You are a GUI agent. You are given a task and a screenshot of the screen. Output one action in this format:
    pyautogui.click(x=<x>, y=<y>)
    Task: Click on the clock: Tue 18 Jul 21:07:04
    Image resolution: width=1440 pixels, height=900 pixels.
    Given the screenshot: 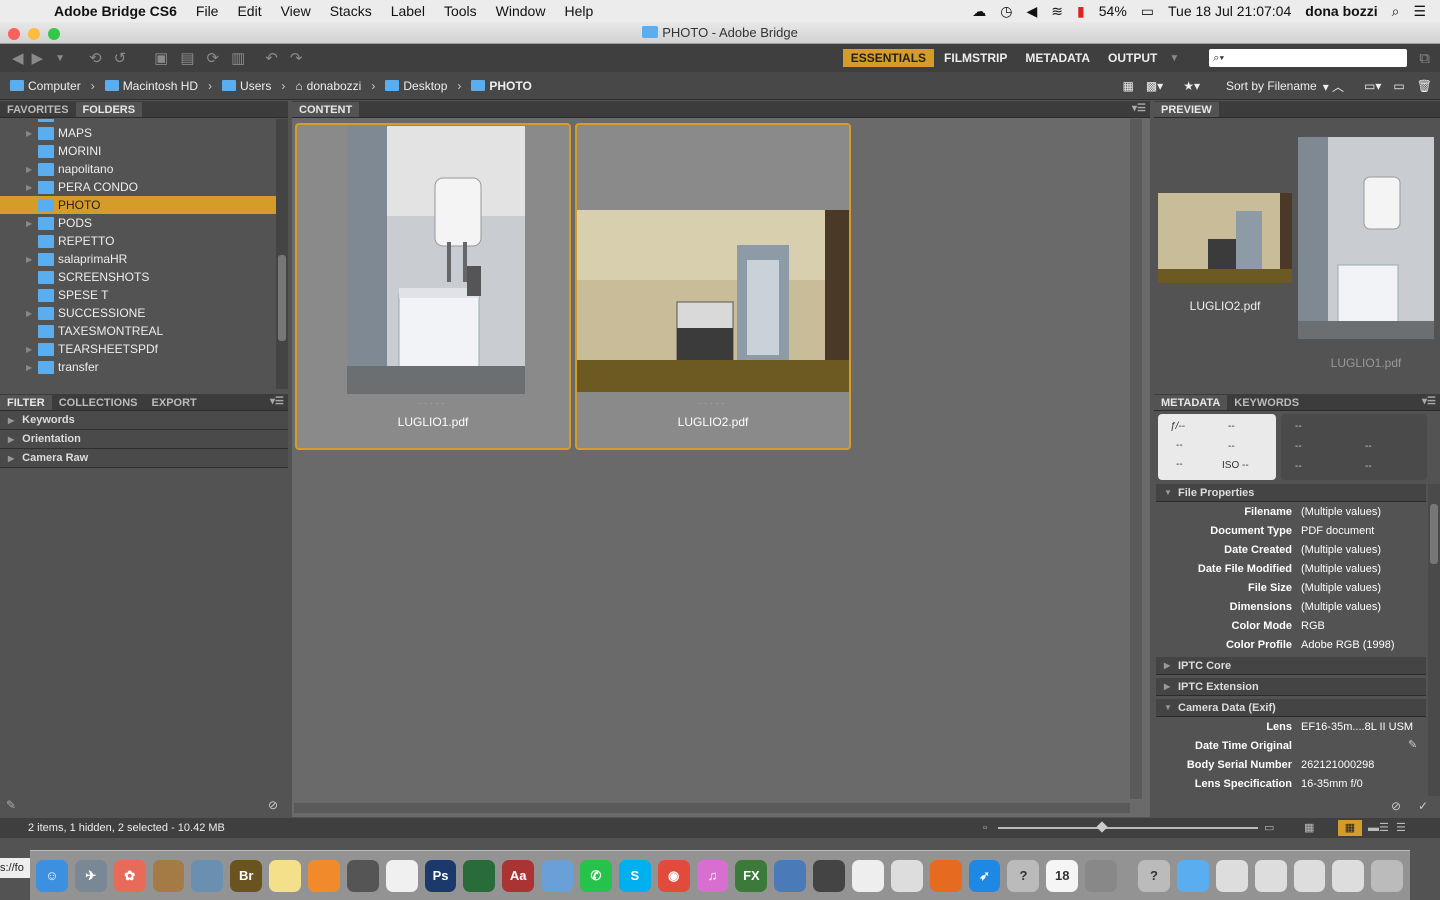 What is the action you would take?
    pyautogui.click(x=1229, y=11)
    